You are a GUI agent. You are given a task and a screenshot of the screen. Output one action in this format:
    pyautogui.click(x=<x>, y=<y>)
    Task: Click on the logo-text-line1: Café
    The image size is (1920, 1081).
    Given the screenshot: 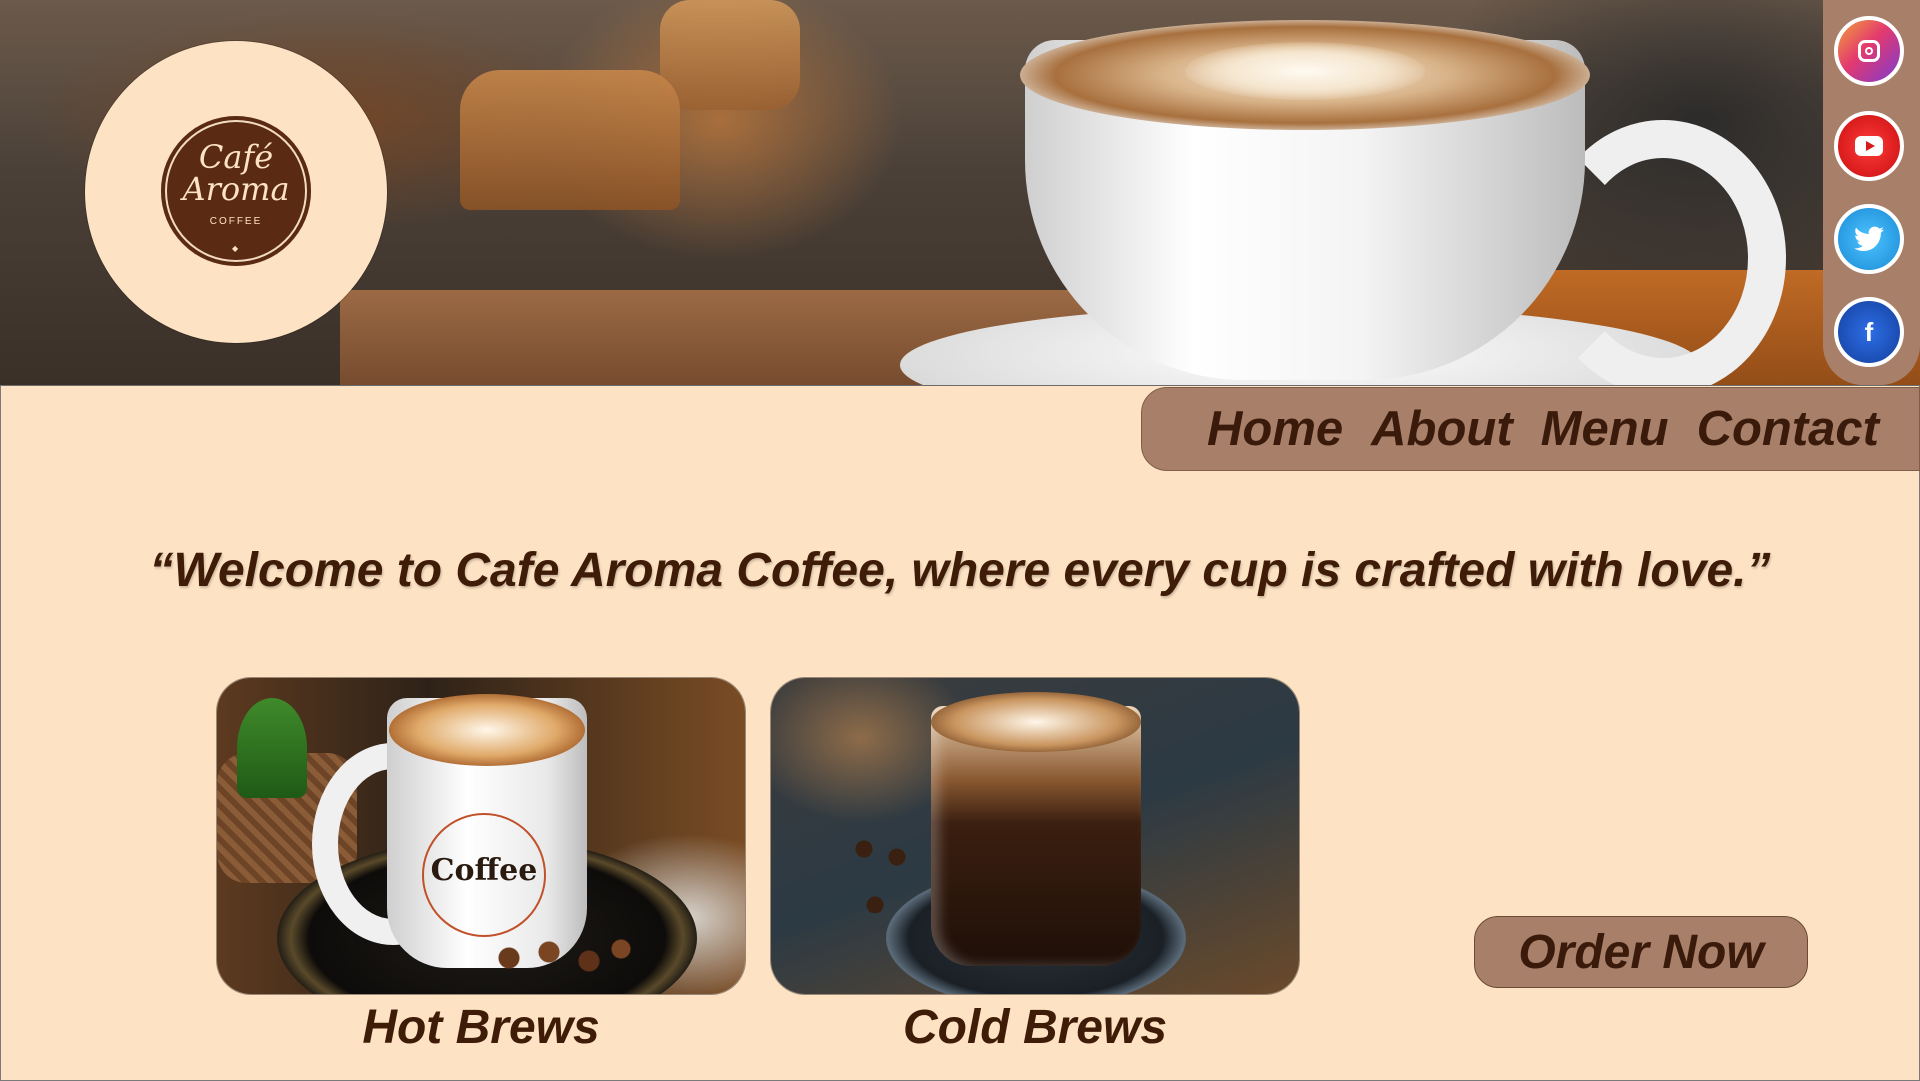 What is the action you would take?
    pyautogui.click(x=236, y=157)
    